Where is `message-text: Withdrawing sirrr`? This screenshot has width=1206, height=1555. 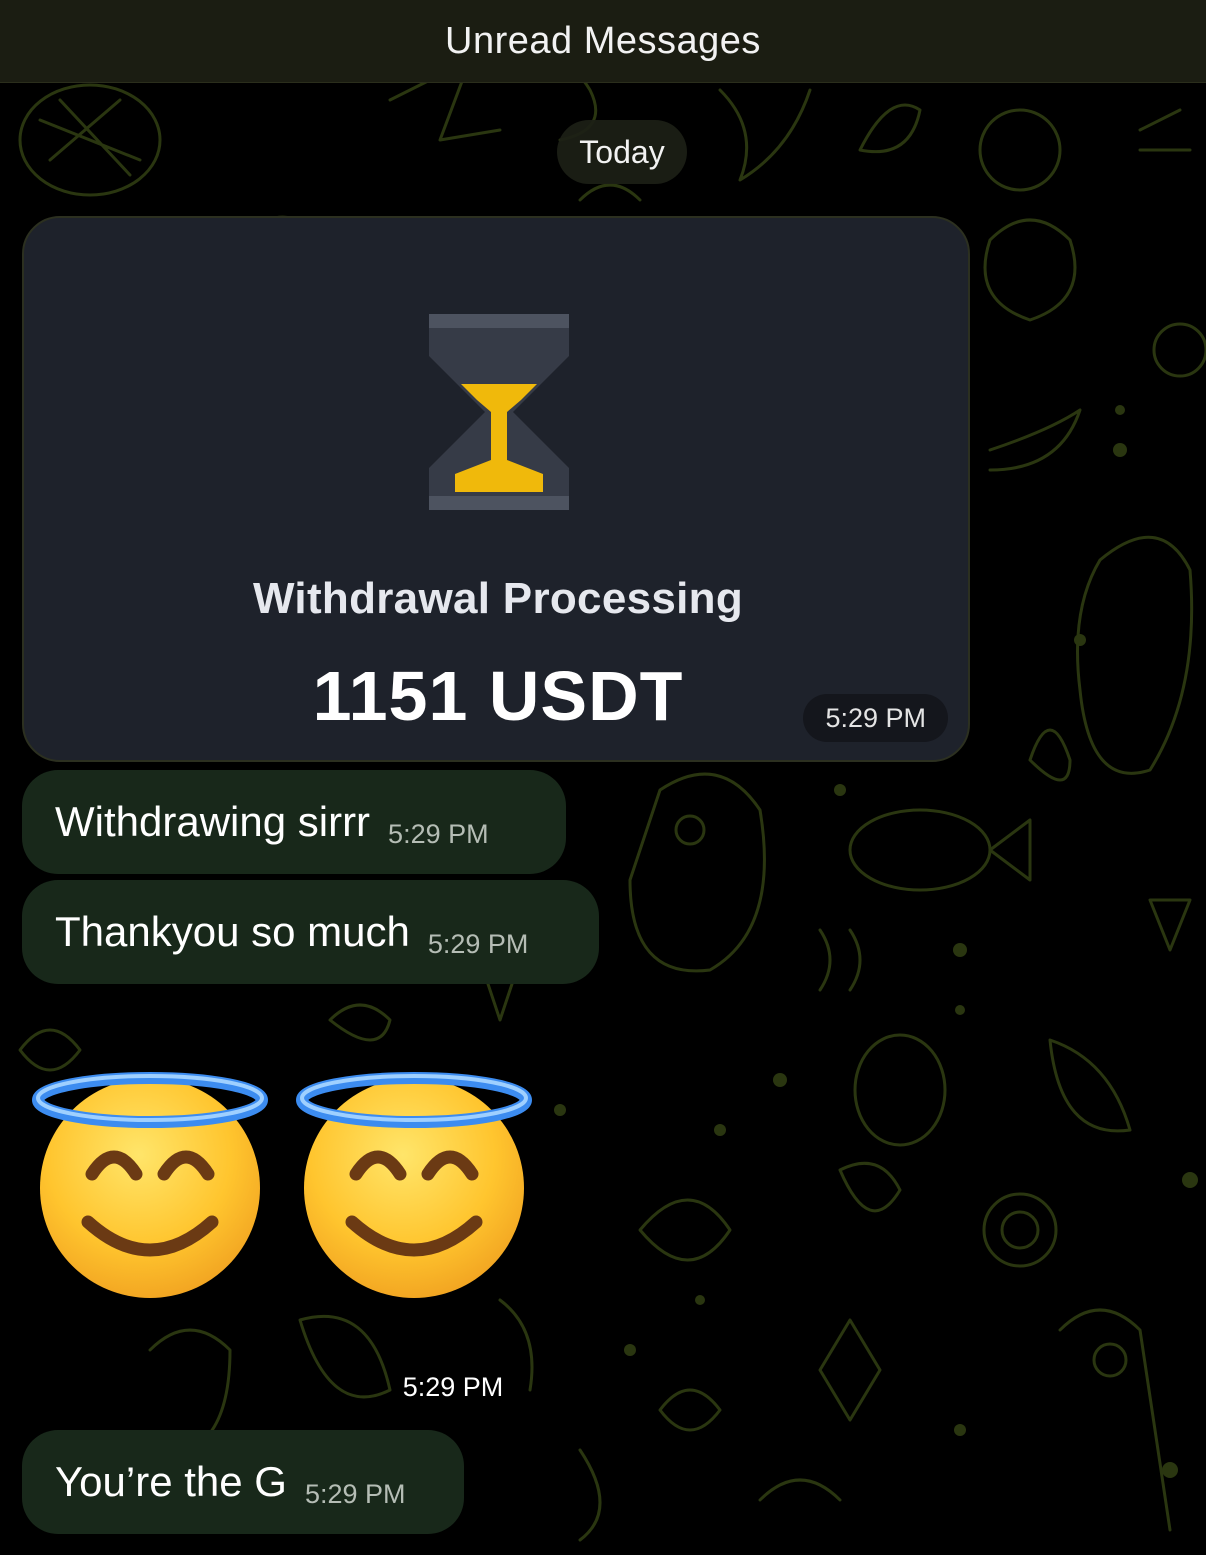
message-text: Withdrawing sirrr is located at coordinates (213, 821).